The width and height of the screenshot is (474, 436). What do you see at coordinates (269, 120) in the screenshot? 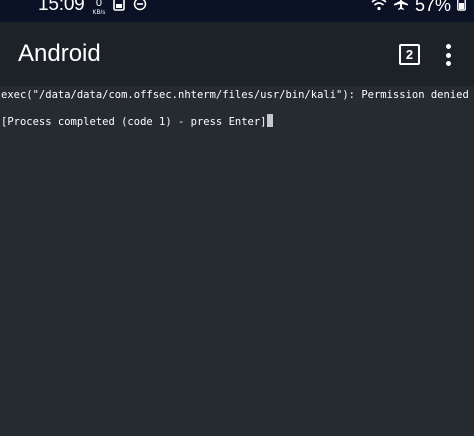
I see `terminal-cursor` at bounding box center [269, 120].